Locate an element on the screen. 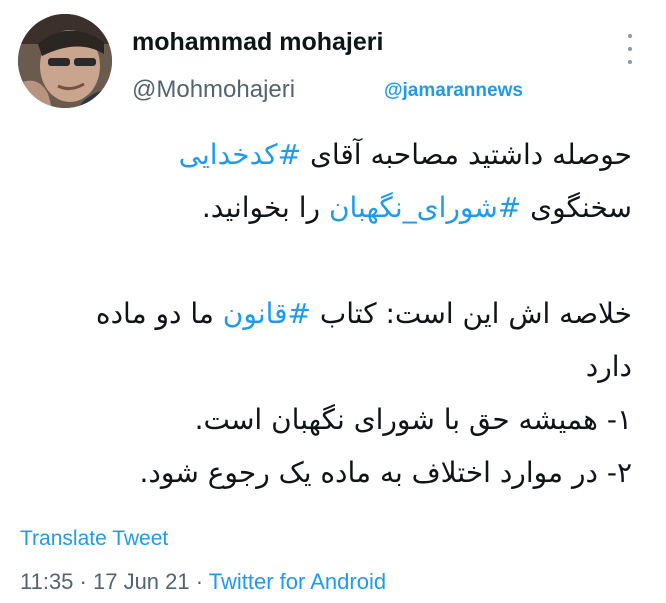  author-handle: @Mohmohajeri is located at coordinates (213, 90).